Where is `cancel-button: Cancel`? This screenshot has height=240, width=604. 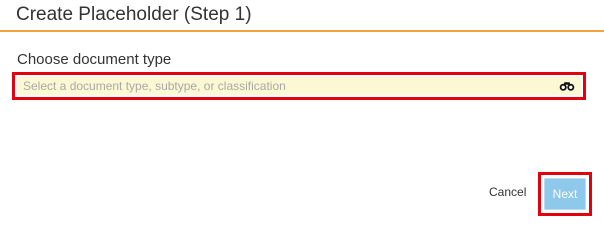
cancel-button: Cancel is located at coordinates (507, 192).